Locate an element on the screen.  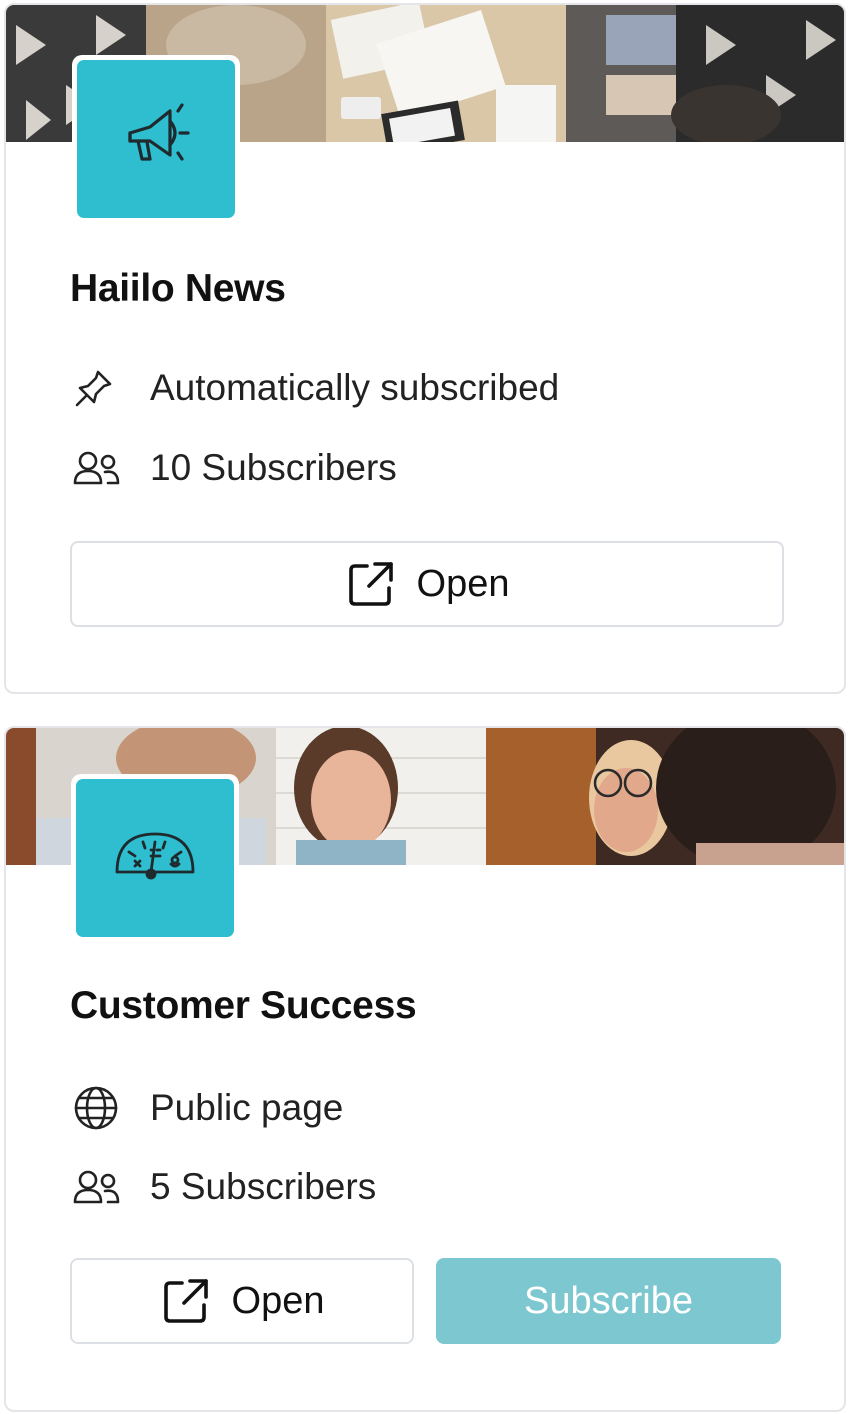
gauge-icon is located at coordinates (155, 858).